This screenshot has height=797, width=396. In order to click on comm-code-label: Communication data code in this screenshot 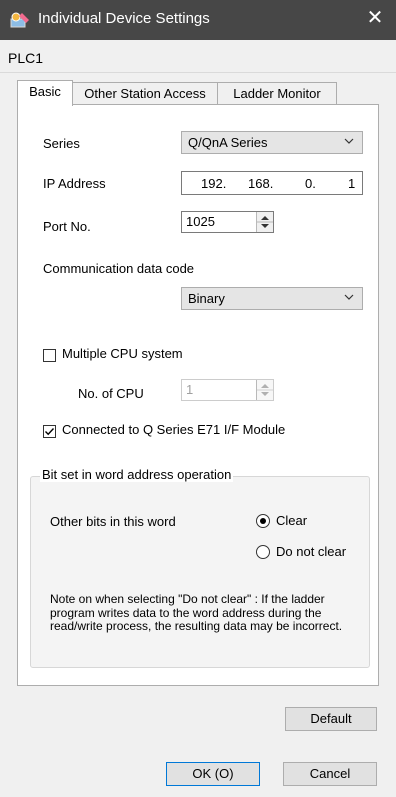, I will do `click(119, 268)`.